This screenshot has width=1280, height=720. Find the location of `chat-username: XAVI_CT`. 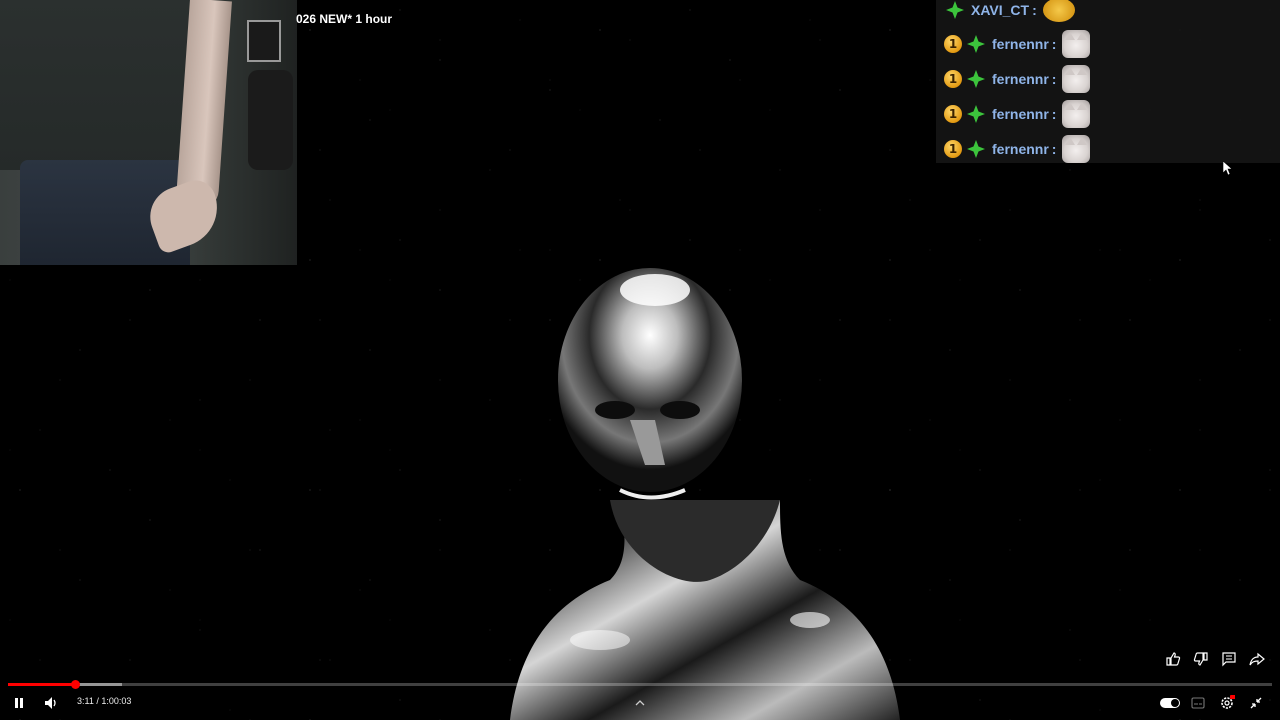

chat-username: XAVI_CT is located at coordinates (1000, 10).